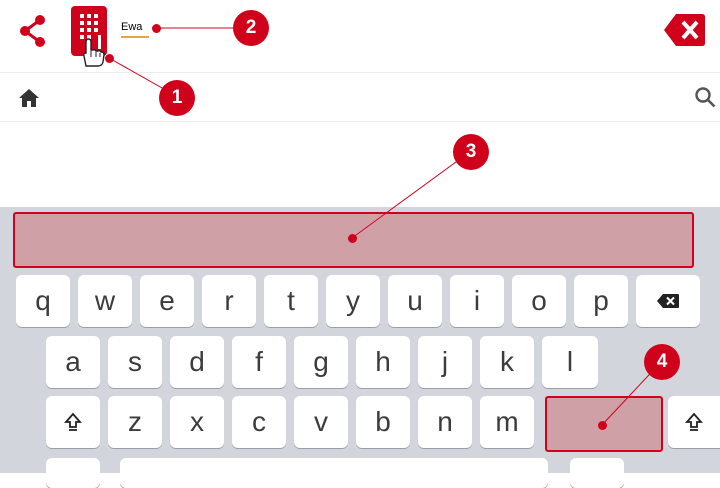 This screenshot has height=488, width=720. I want to click on callout-badge-3: 3, so click(471, 152).